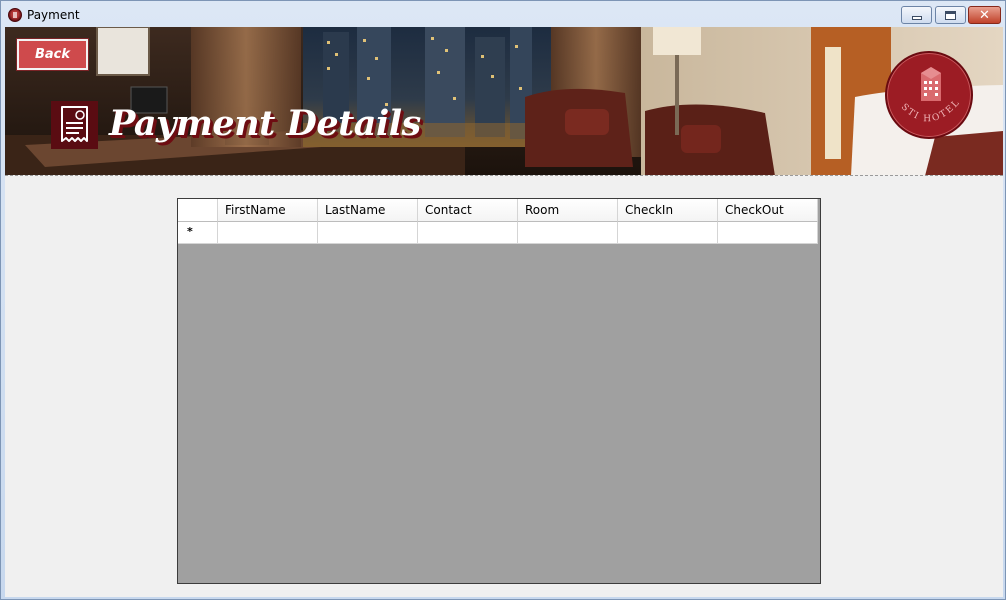 This screenshot has height=600, width=1006. What do you see at coordinates (53, 15) in the screenshot?
I see `window-title: Payment` at bounding box center [53, 15].